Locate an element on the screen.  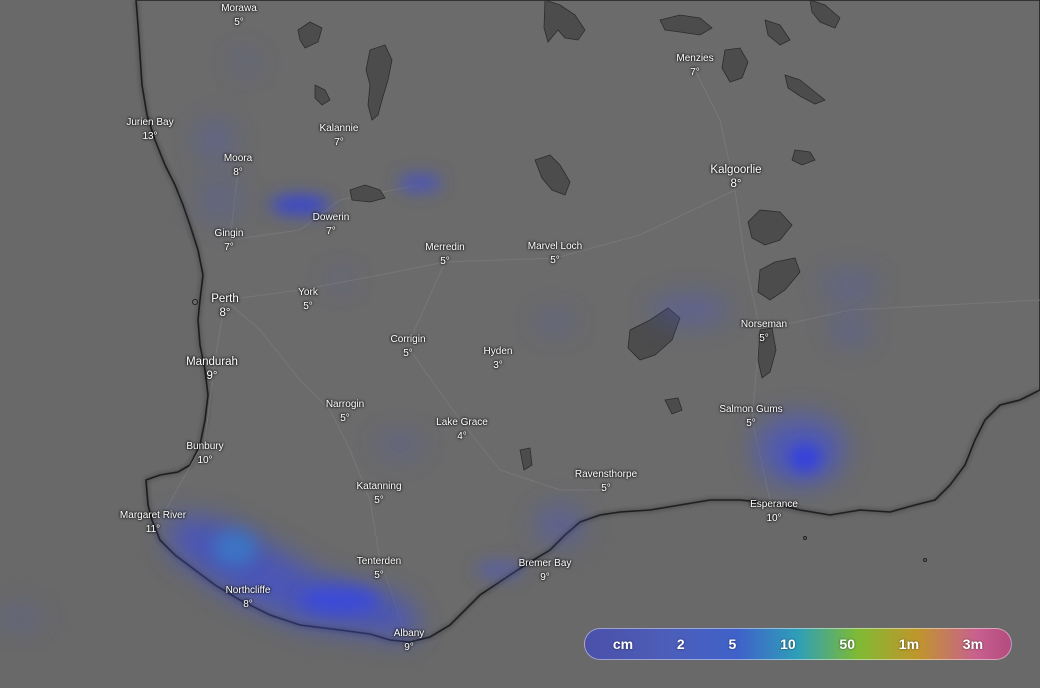
city-name: Salmon Gums is located at coordinates (751, 409).